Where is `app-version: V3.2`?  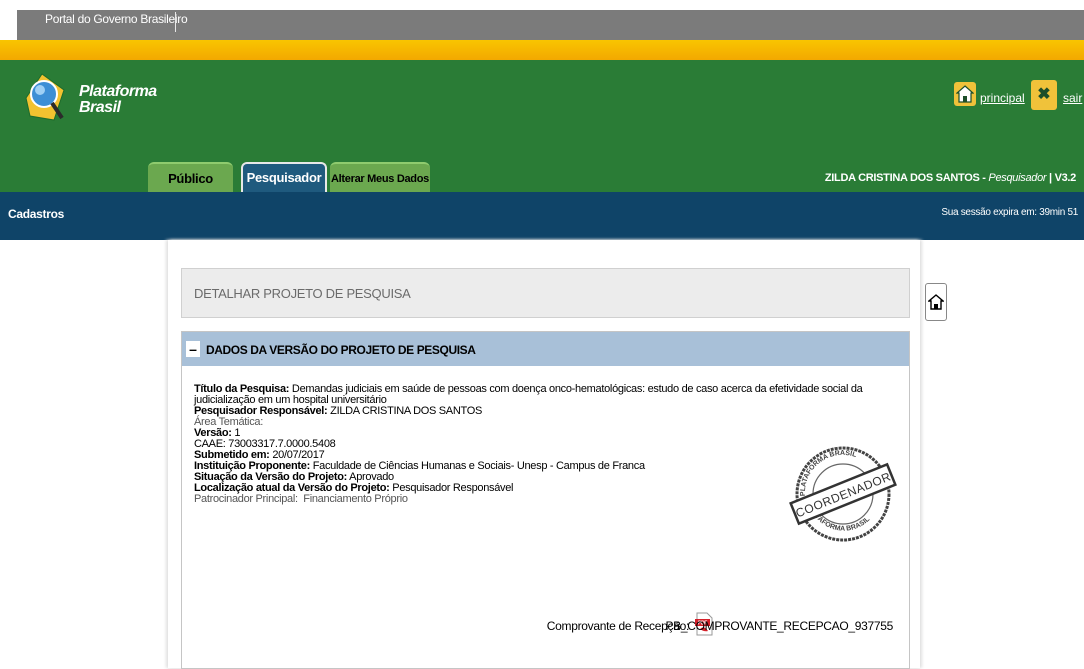
app-version: V3.2 is located at coordinates (1065, 178).